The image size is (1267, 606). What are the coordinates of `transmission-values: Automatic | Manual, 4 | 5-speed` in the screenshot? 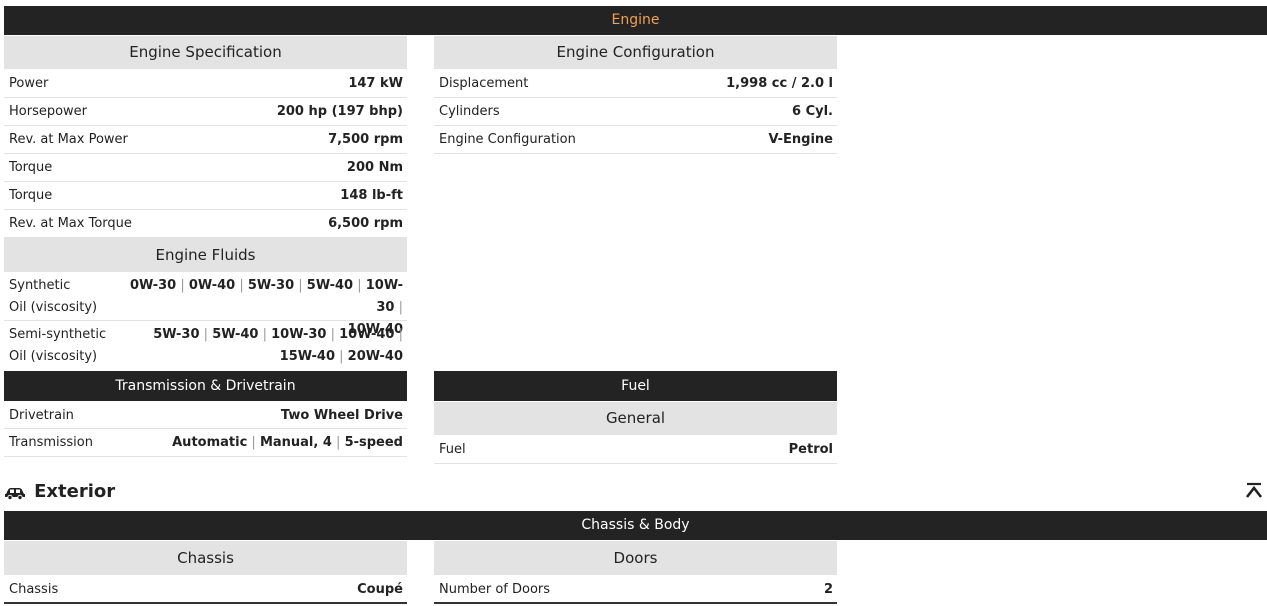 It's located at (287, 442).